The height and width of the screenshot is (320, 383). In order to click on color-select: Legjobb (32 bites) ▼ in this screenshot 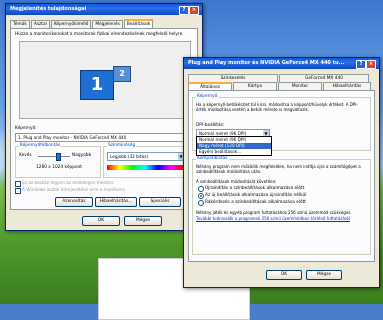, I will do `click(146, 156)`.